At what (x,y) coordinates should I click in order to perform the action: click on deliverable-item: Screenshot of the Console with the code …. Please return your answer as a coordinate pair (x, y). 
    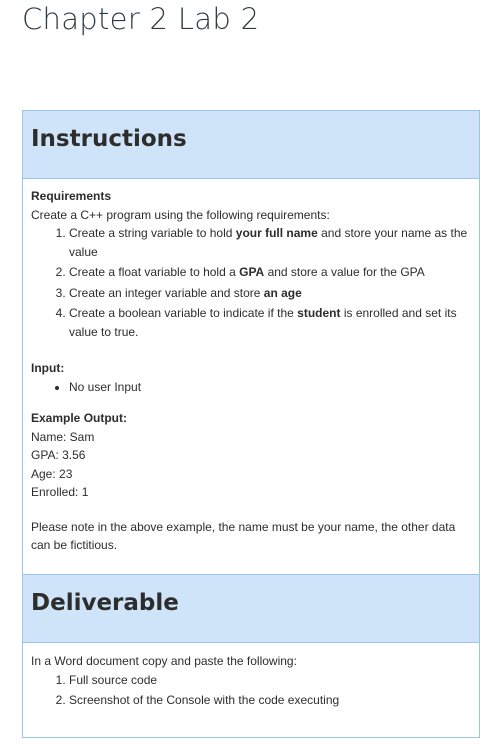
    Looking at the image, I should click on (270, 700).